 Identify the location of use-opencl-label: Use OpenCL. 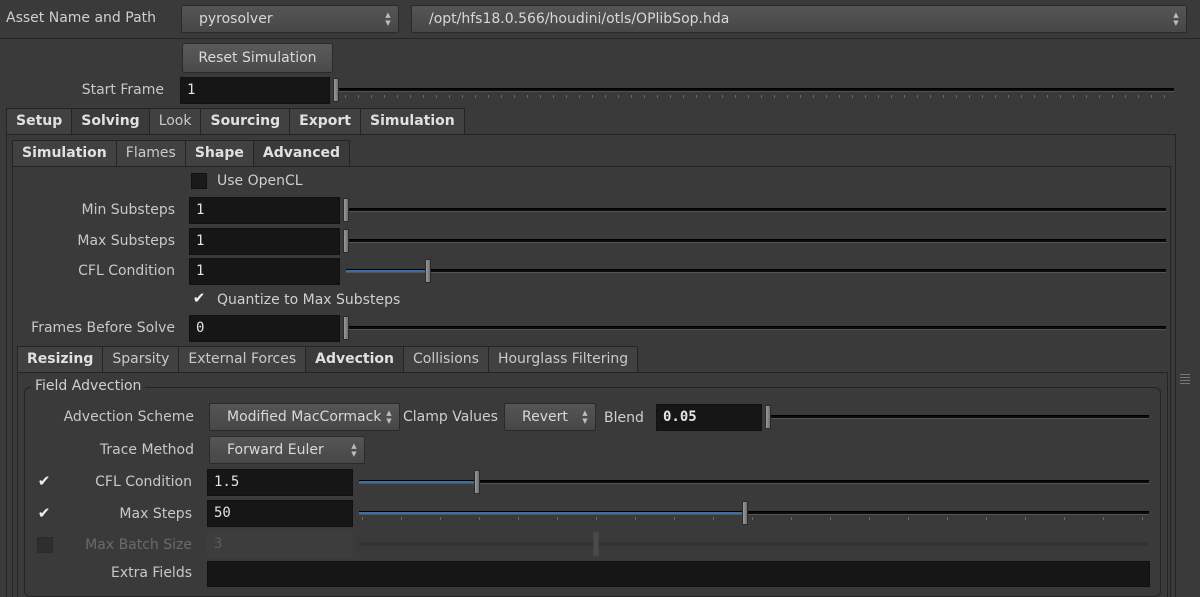
(260, 181).